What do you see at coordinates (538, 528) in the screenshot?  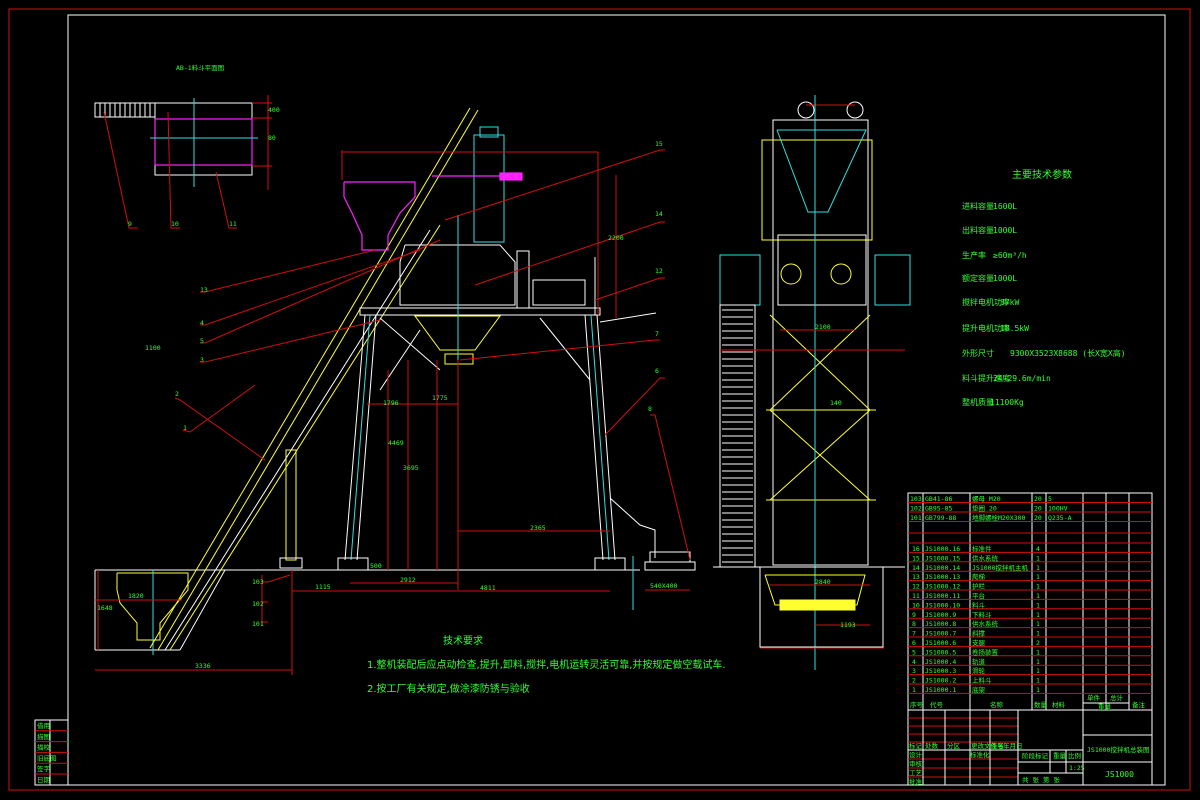 I see `dimension-label: 2365` at bounding box center [538, 528].